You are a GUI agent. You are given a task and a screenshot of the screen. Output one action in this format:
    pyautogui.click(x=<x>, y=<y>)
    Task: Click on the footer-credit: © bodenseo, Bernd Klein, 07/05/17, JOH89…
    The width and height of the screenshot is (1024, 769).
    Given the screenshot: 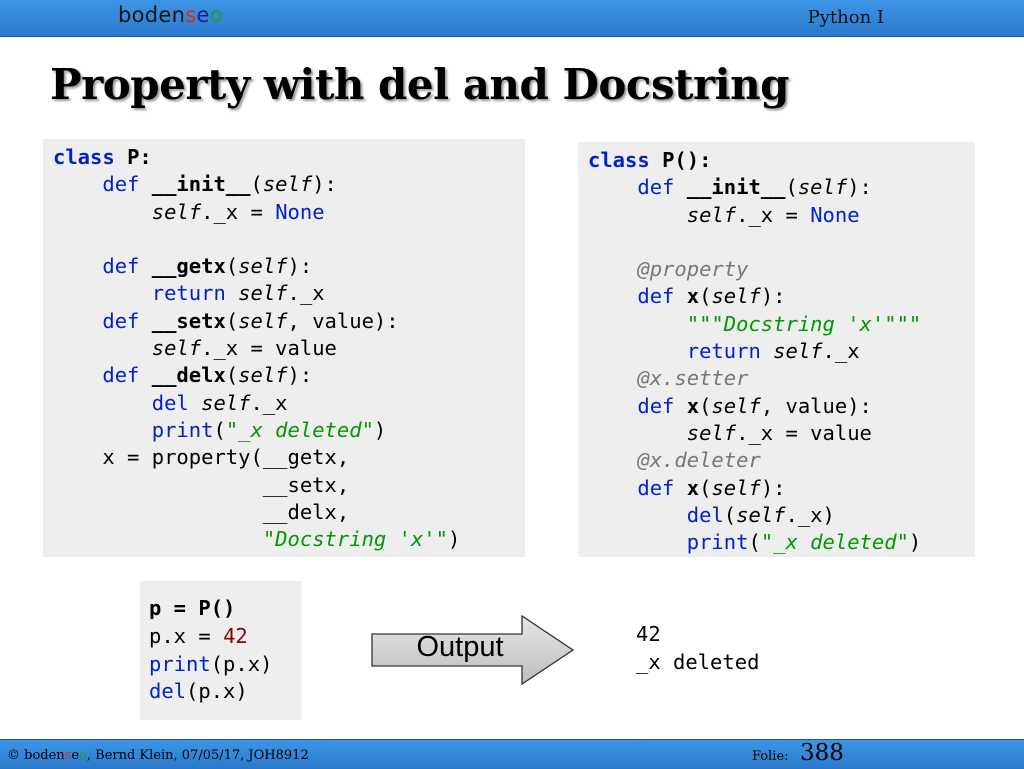 What is the action you would take?
    pyautogui.click(x=158, y=755)
    